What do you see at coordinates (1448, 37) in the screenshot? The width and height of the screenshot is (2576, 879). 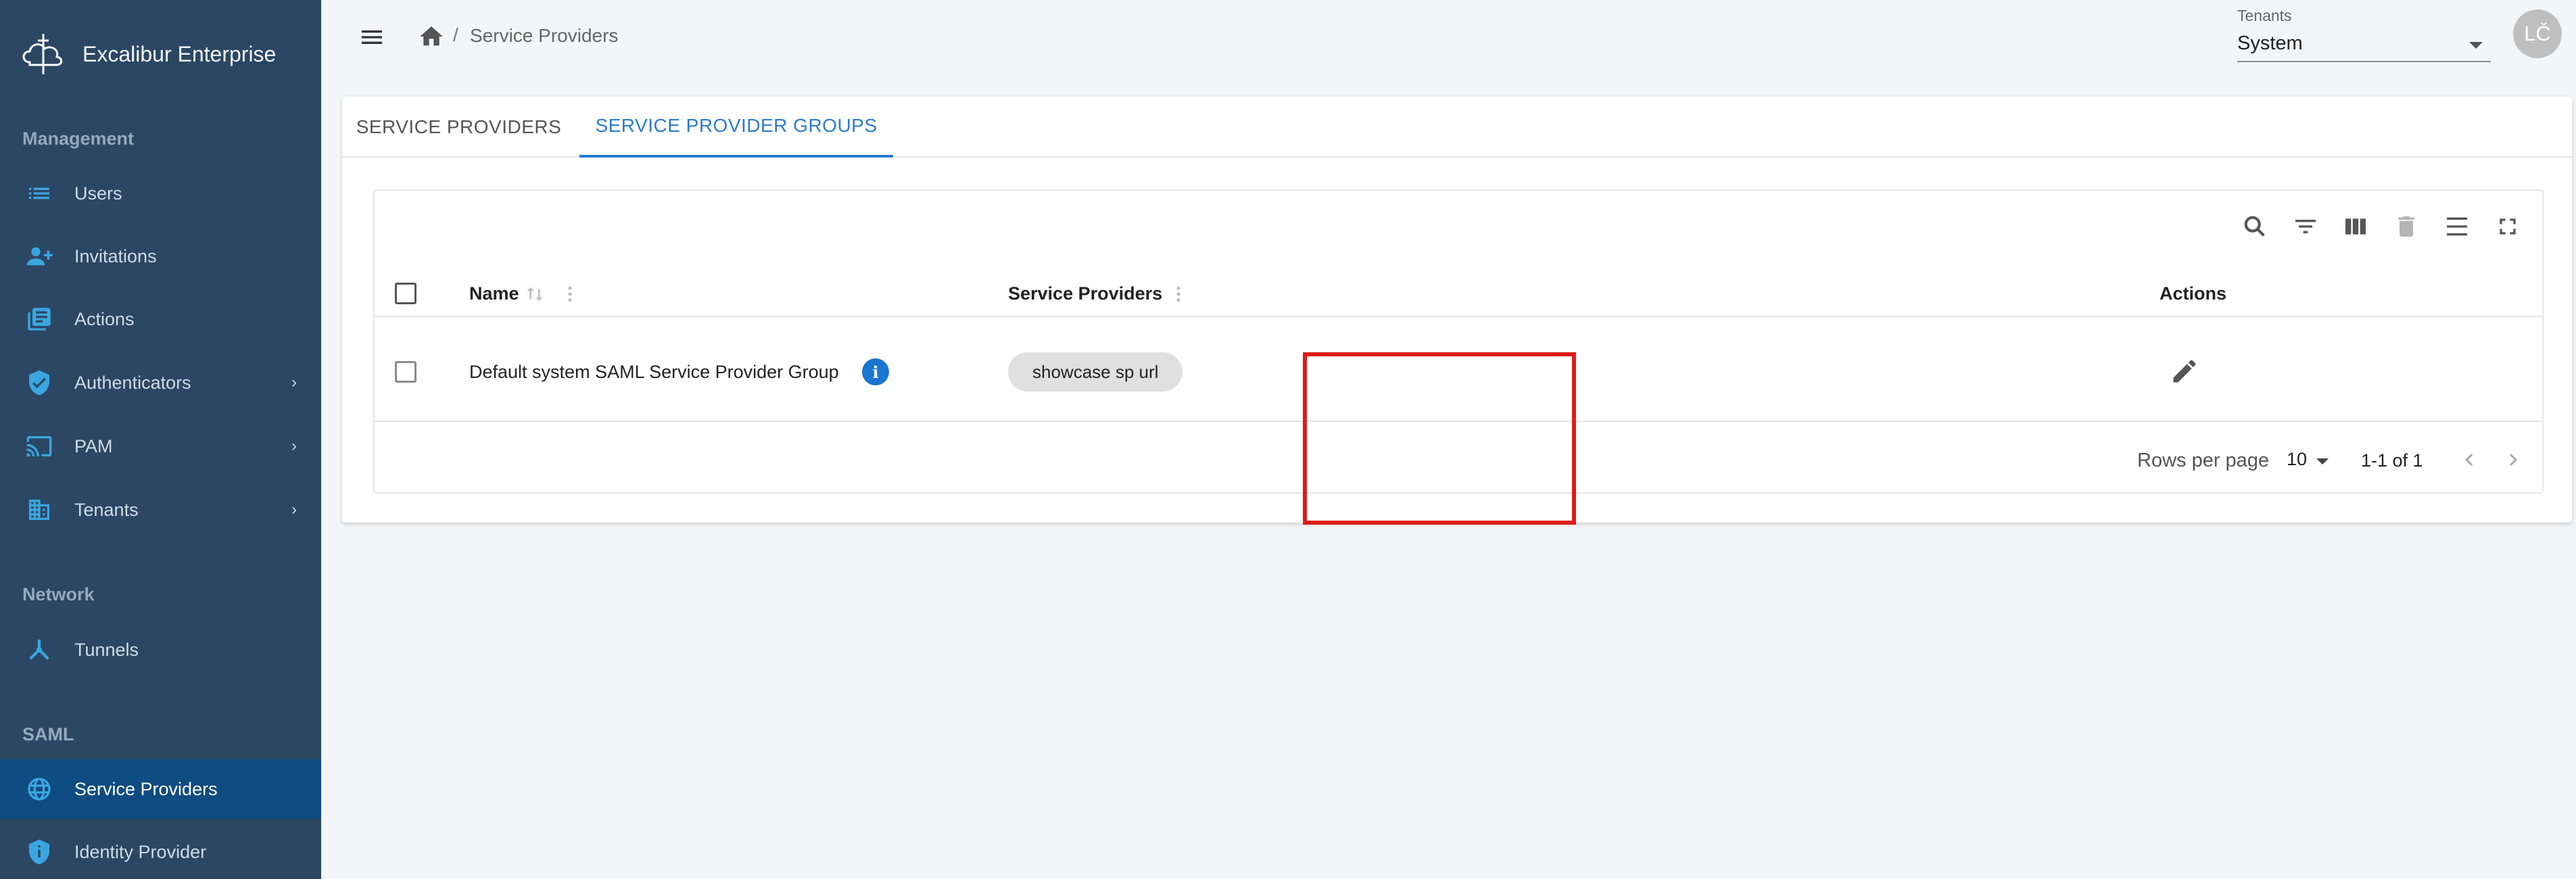 I see `topbar: / Service Providers Tenants System LČ` at bounding box center [1448, 37].